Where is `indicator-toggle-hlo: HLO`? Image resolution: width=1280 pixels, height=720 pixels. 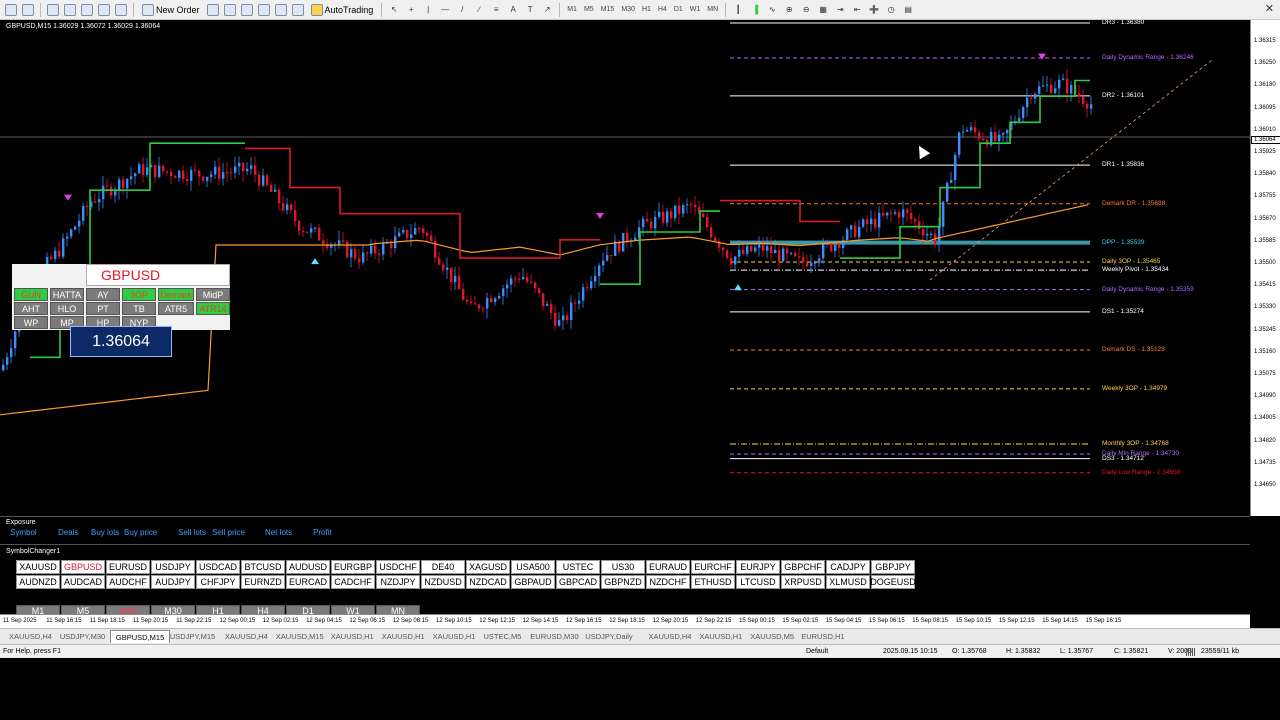
indicator-toggle-hlo: HLO is located at coordinates (67, 308).